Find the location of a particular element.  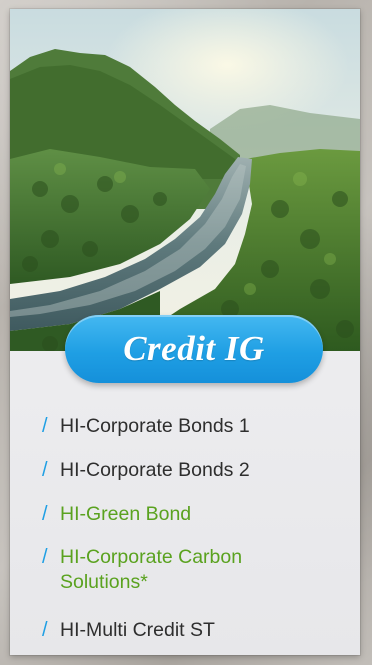

fund-name: HI-Green Bond is located at coordinates (126, 514).